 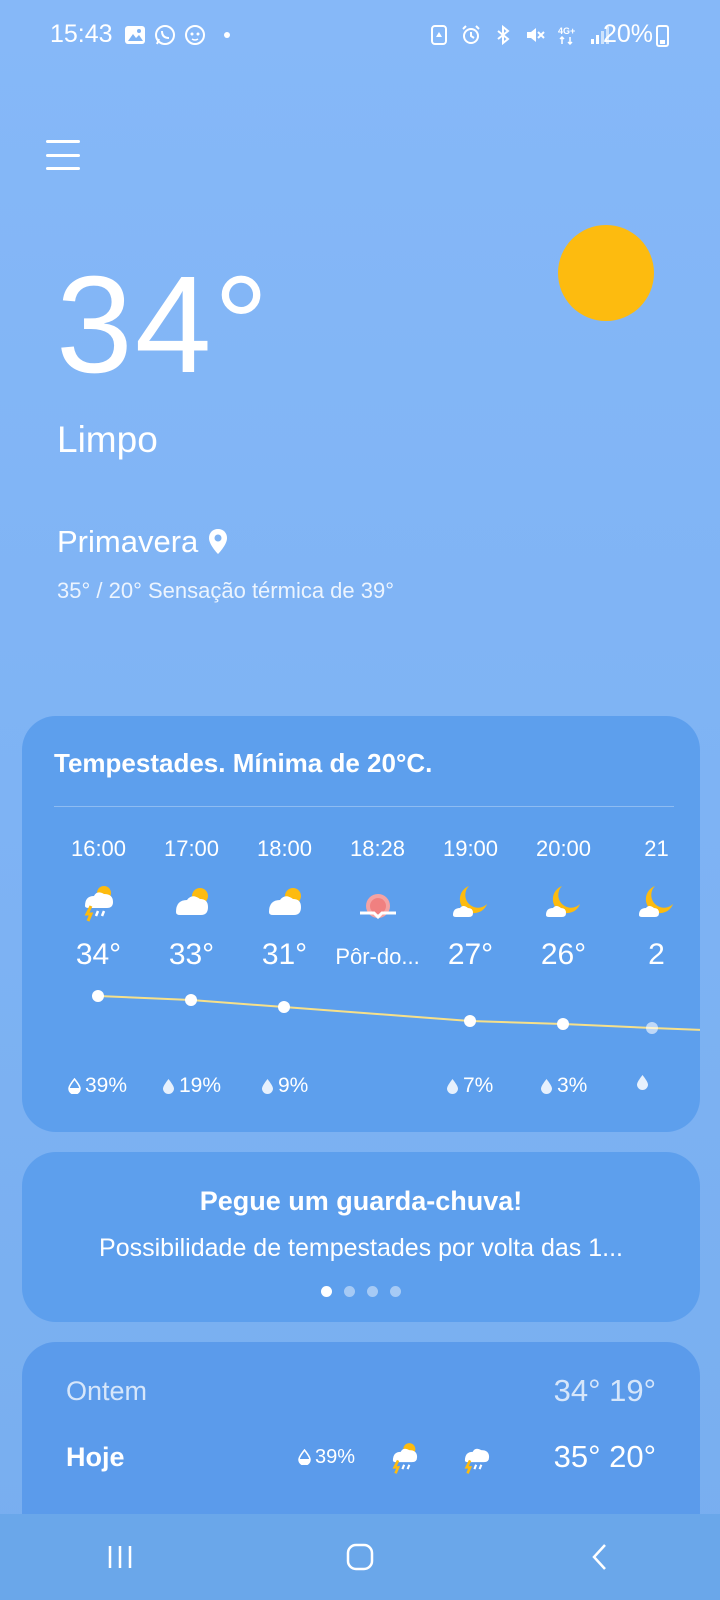 I want to click on daily-forecast-card: Ontem 34° 19° Hoje 39% 35° 20°, so click(x=361, y=1442).